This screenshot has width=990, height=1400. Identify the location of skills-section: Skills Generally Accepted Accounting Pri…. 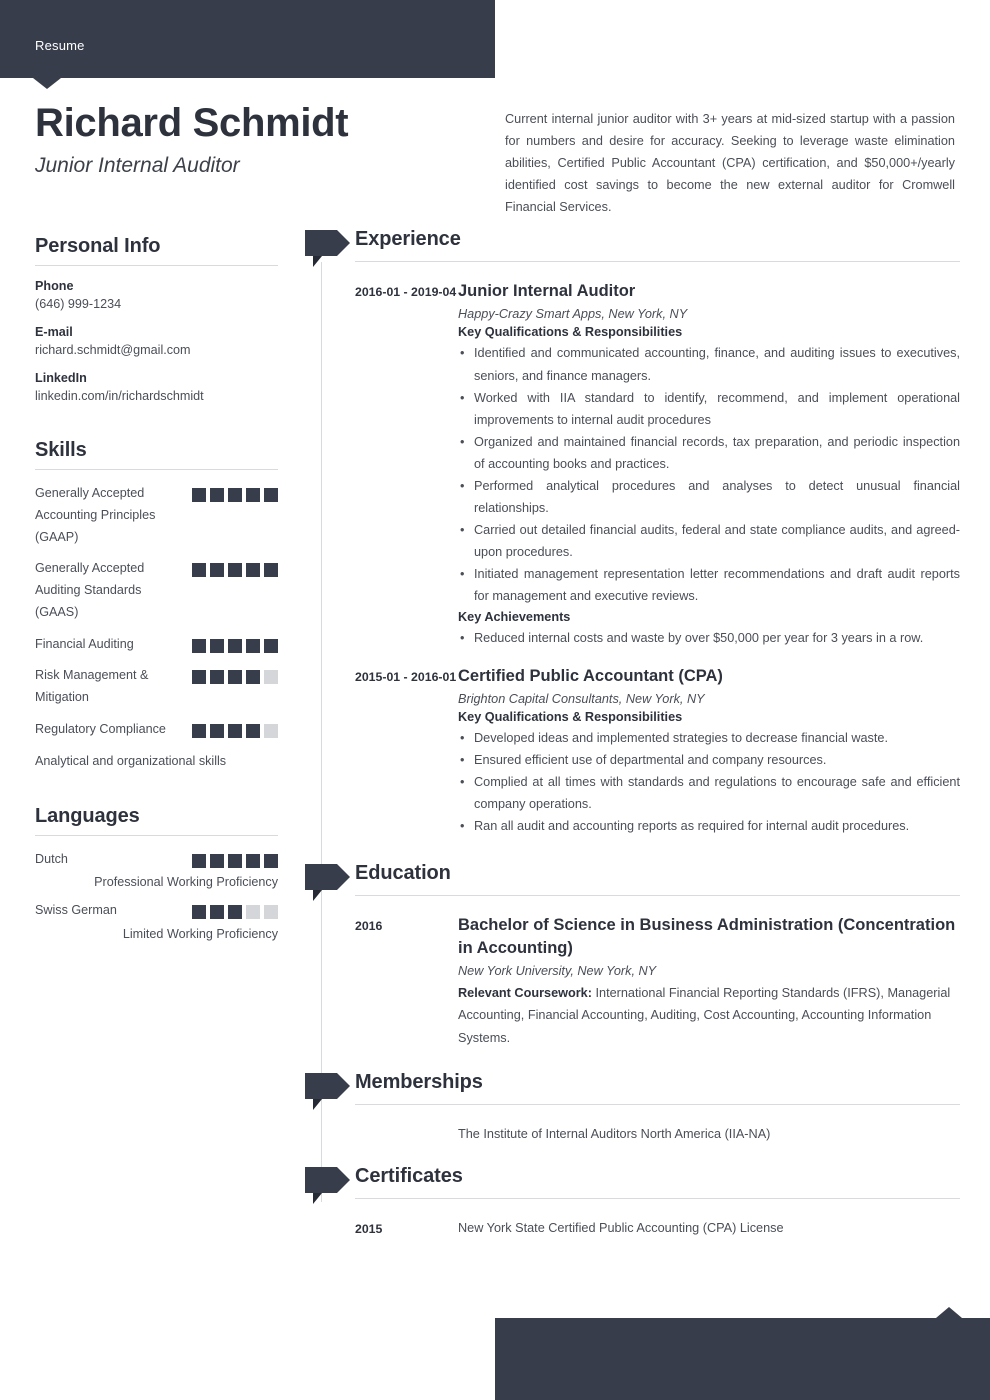
(156, 606).